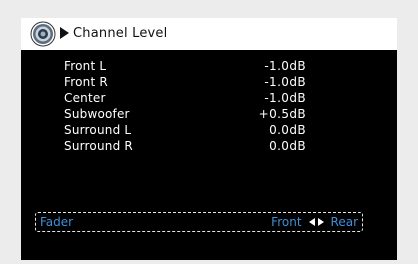 The width and height of the screenshot is (418, 264). What do you see at coordinates (85, 98) in the screenshot?
I see `channel-name: Center` at bounding box center [85, 98].